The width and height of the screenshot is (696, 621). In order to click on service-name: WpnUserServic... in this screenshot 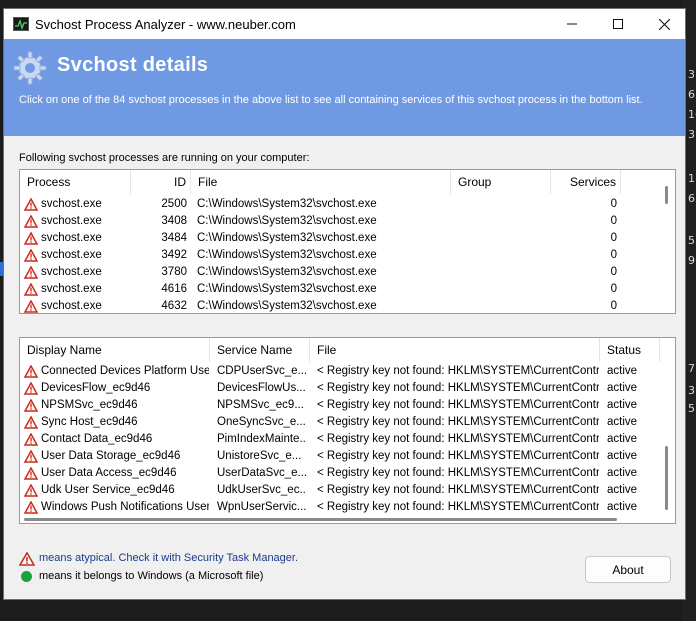, I will do `click(262, 507)`.